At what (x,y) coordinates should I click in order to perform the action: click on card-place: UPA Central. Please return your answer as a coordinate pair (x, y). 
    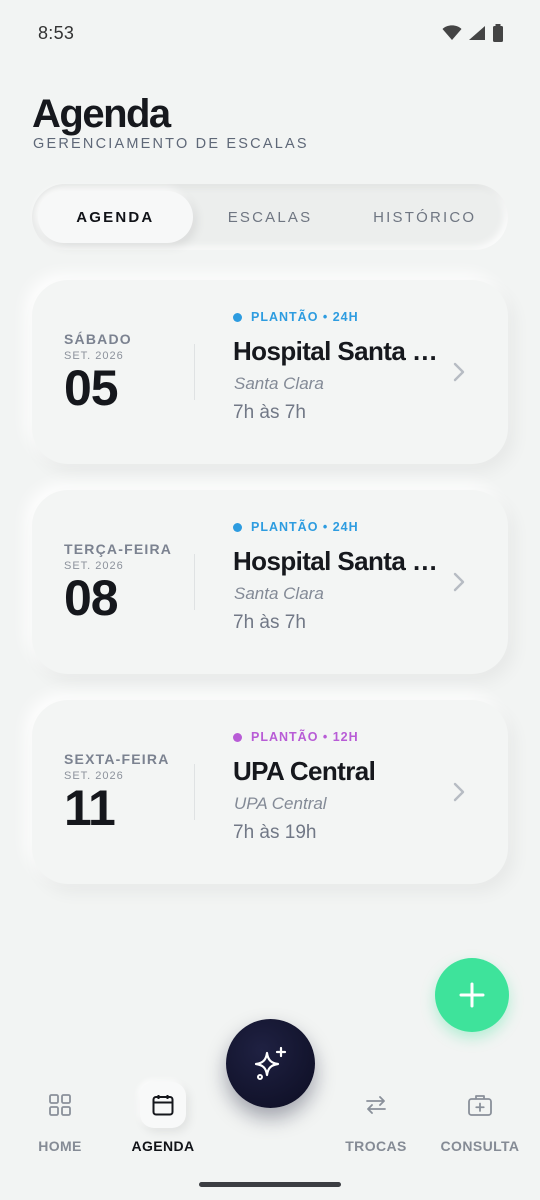
    Looking at the image, I should click on (304, 771).